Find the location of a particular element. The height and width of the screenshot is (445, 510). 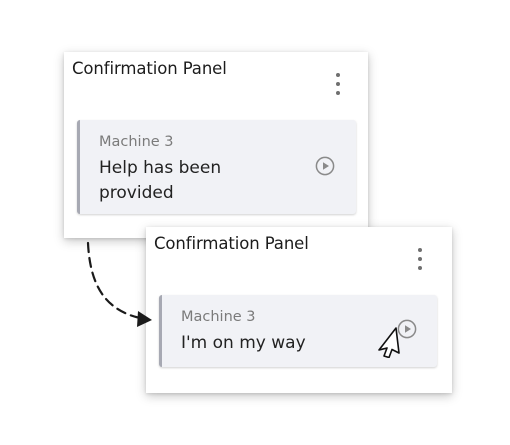

mouse-pointer-icon is located at coordinates (389, 342).